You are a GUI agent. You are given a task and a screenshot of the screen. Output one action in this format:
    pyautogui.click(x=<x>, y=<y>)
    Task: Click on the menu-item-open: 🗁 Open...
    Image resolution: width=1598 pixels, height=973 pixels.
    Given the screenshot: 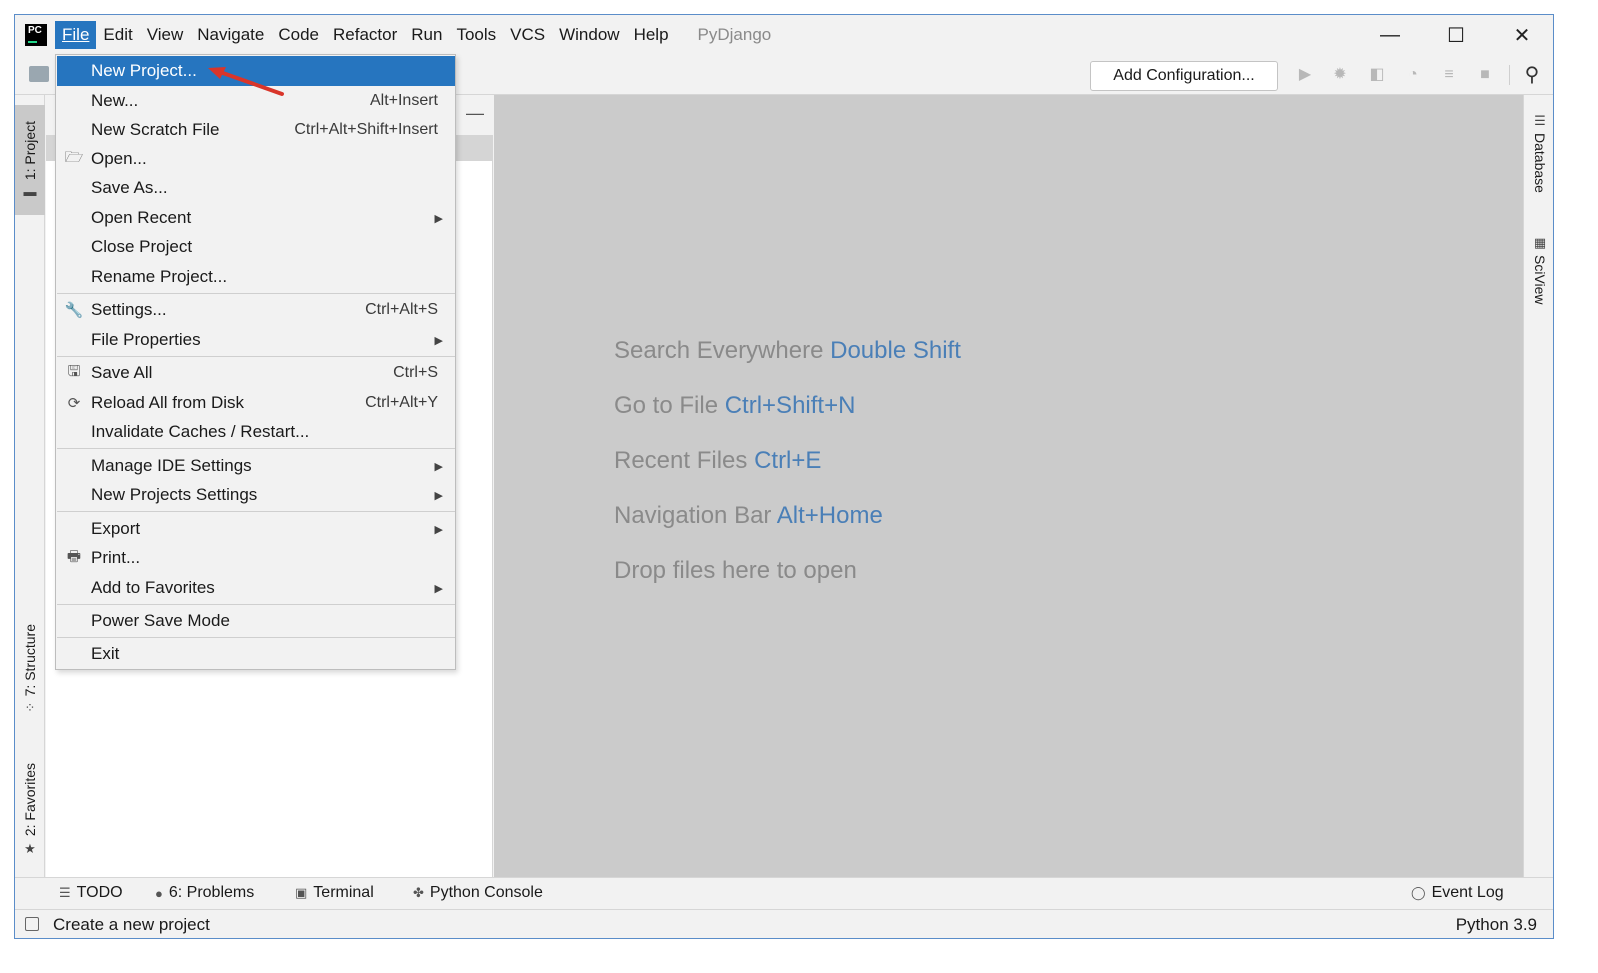 What is the action you would take?
    pyautogui.click(x=256, y=159)
    